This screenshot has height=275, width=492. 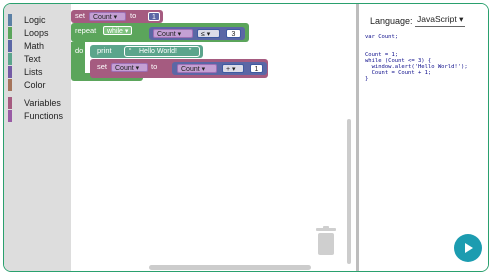 I want to click on operator-dropdown: + ▾, so click(x=233, y=68).